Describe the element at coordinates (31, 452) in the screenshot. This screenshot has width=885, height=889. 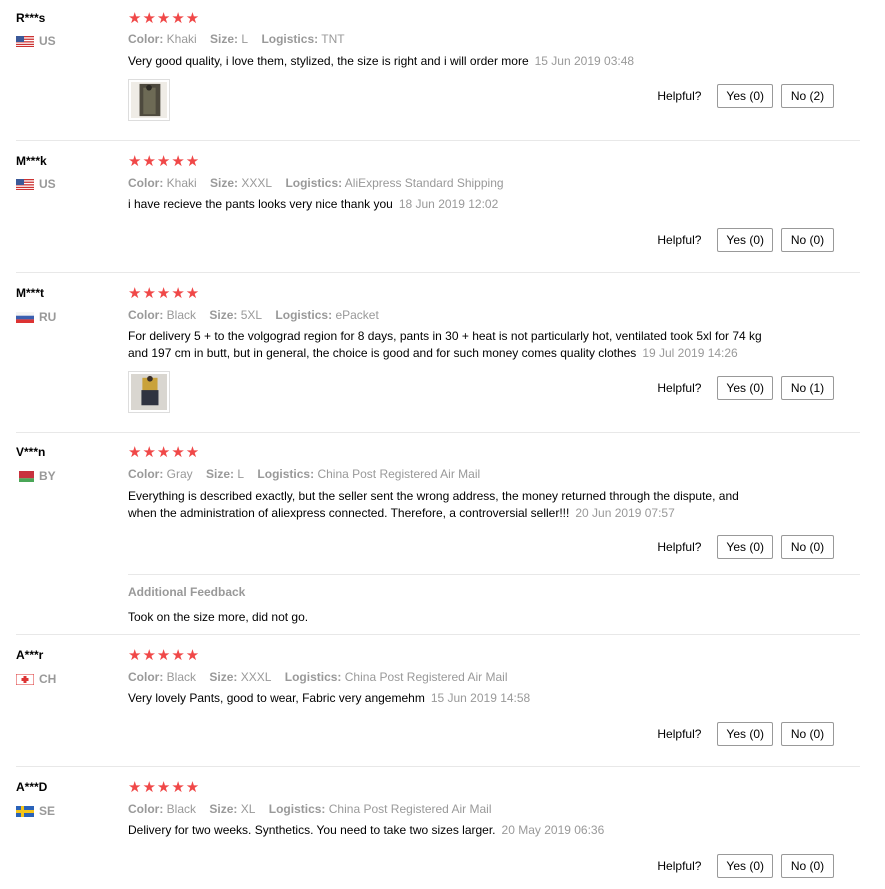
I see `user-name: V***n` at that location.